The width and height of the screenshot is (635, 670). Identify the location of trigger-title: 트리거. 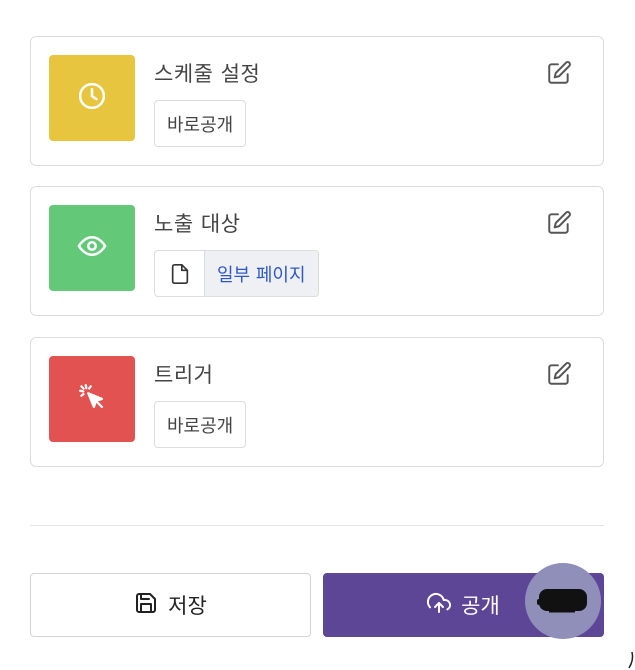
(184, 375).